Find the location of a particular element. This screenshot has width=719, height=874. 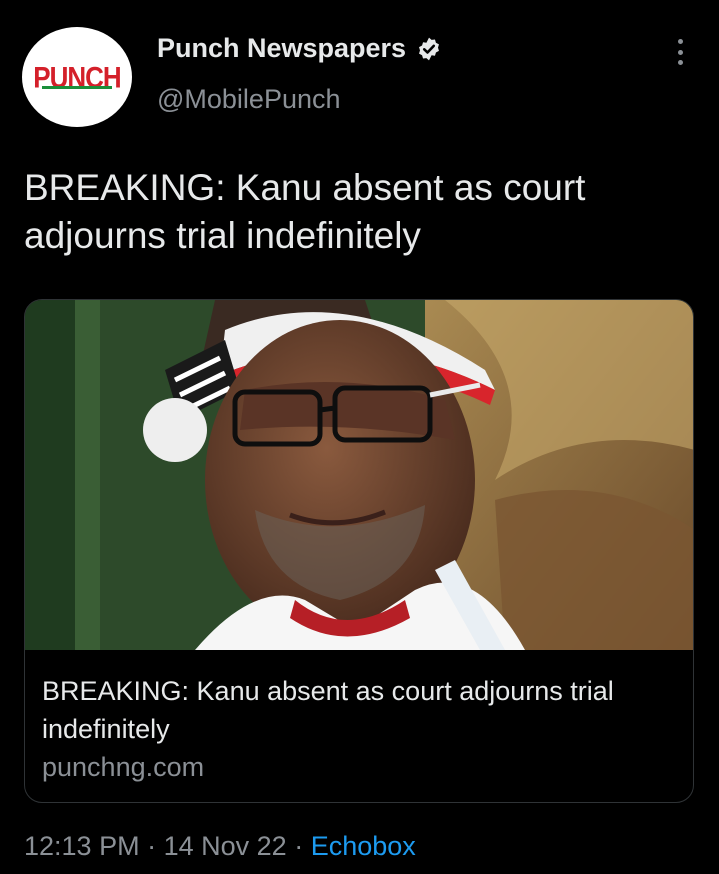

punch-logo: PUNCH is located at coordinates (77, 76).